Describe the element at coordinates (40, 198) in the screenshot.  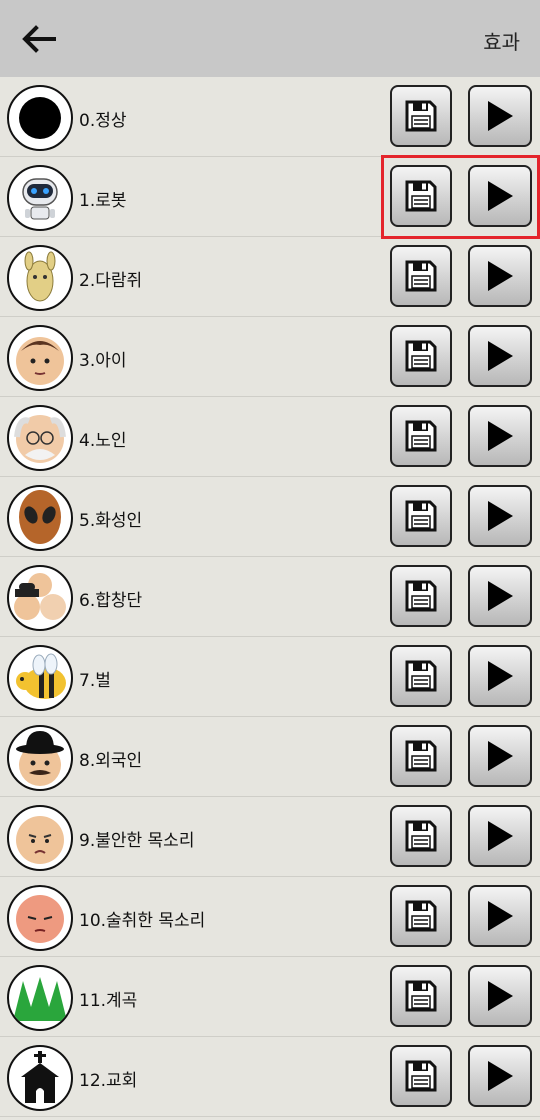
I see `robot-icon` at that location.